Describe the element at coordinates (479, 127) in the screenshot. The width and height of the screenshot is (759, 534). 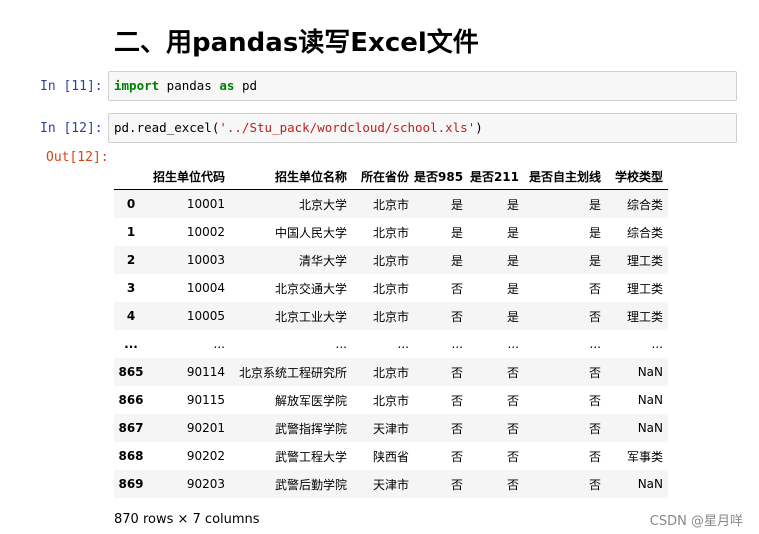
I see `code-token: )` at that location.